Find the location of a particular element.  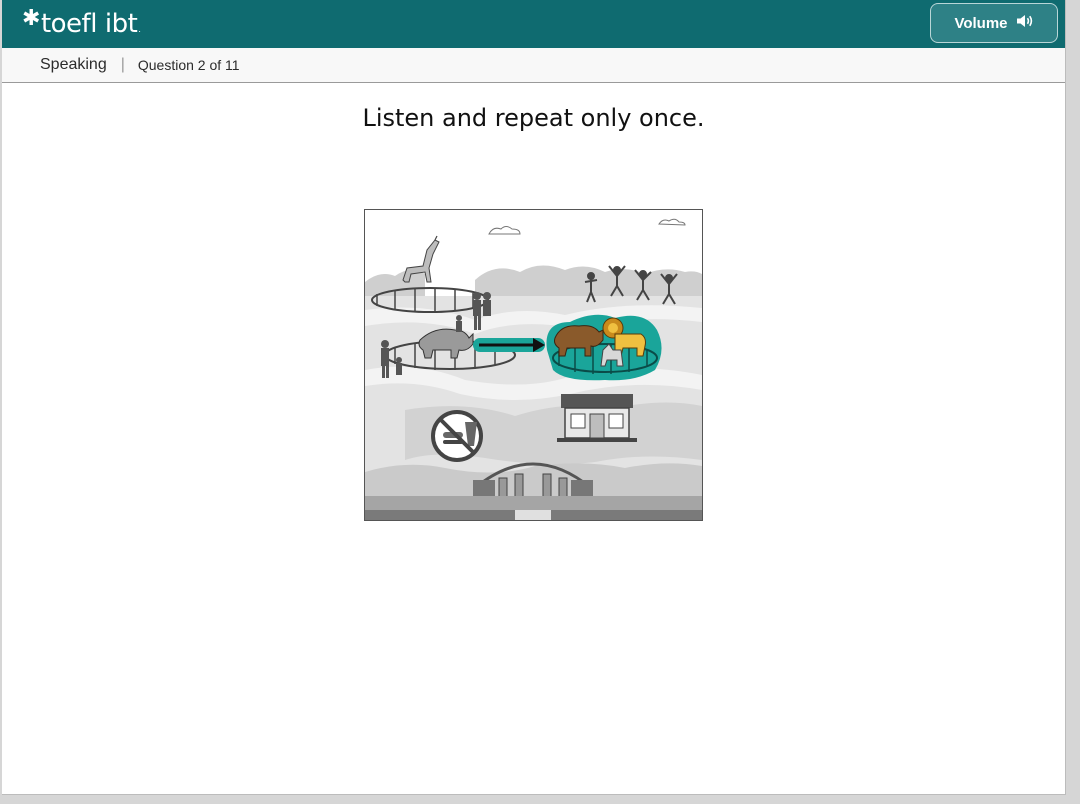

no-food-sign-icon is located at coordinates (457, 436).